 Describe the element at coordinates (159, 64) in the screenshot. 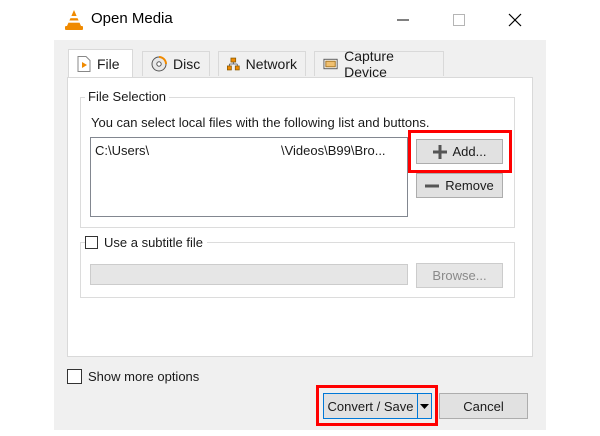

I see `disc-icon` at that location.